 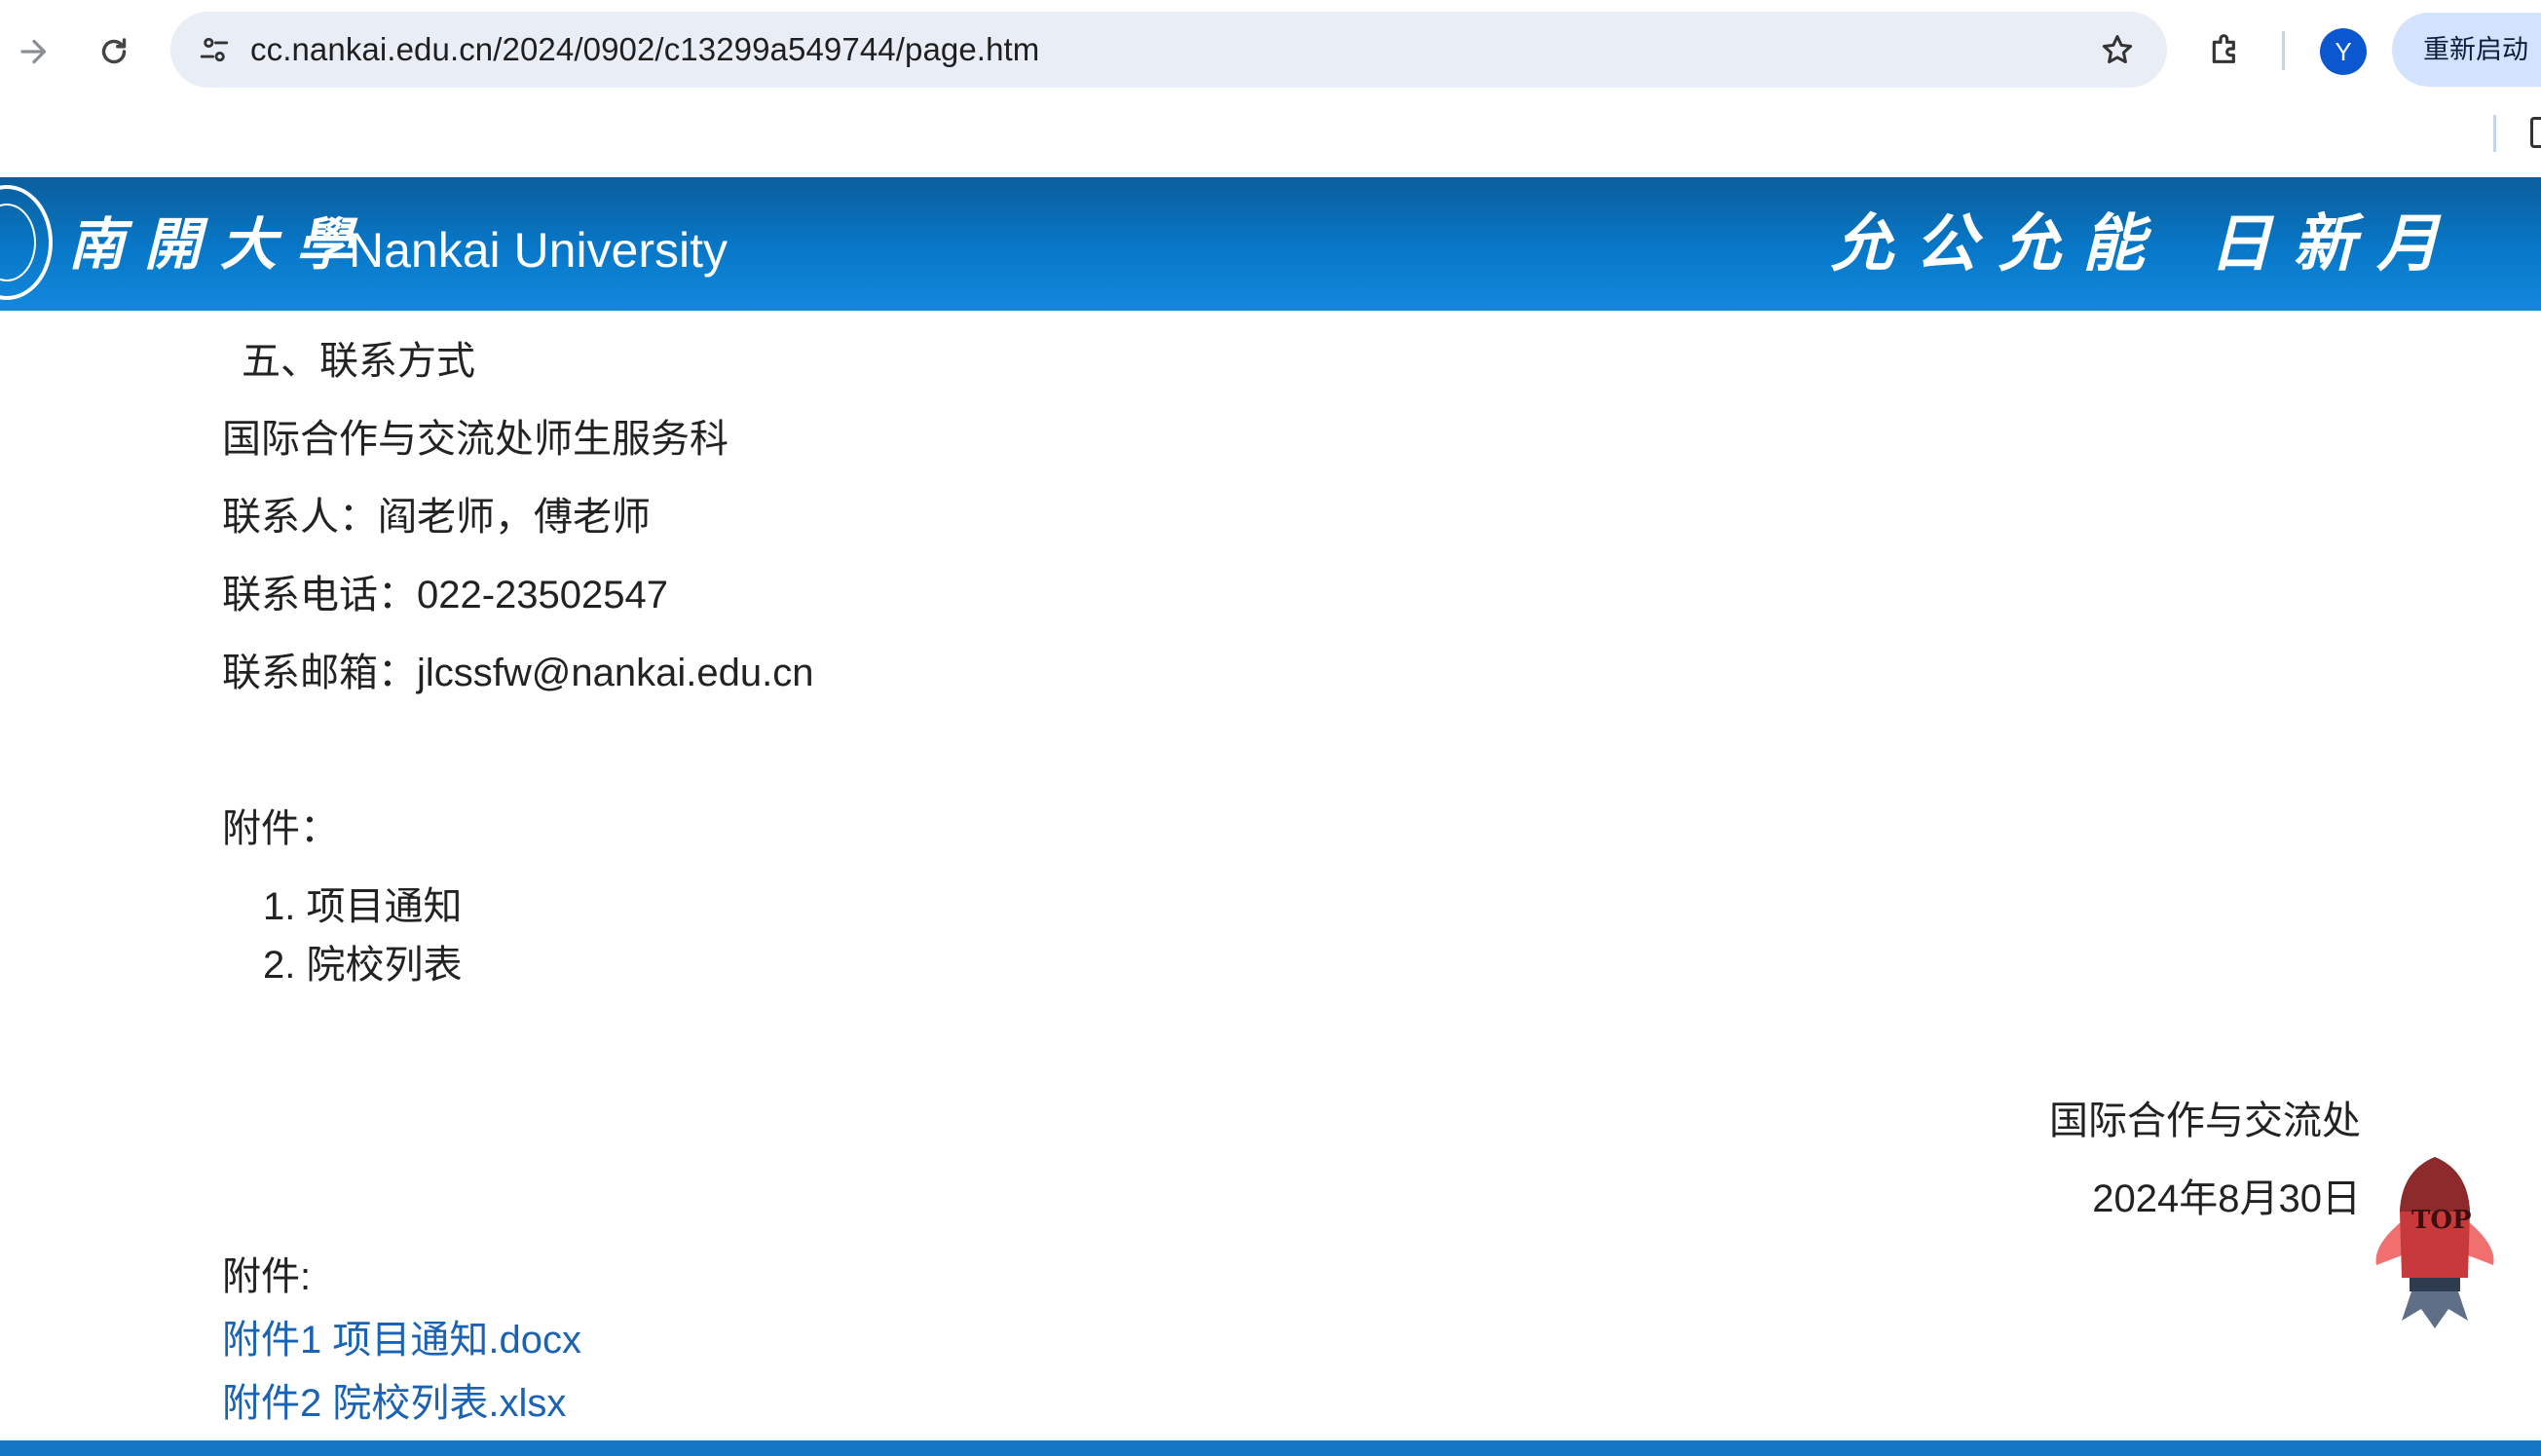 I want to click on signature-organization: 国际合作与交流处, so click(x=2205, y=1121).